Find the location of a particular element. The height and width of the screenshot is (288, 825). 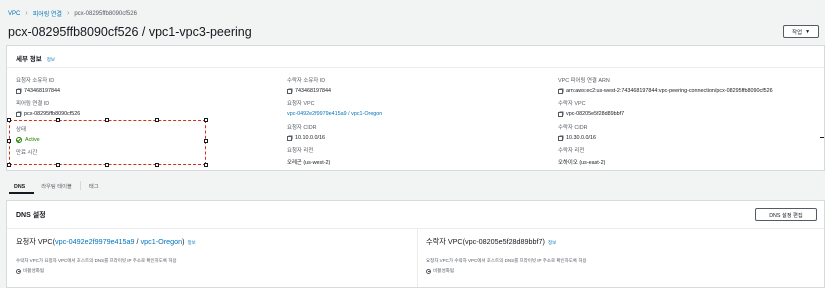

requester-dns-status-row: 비활성화됨 is located at coordinates (216, 271).